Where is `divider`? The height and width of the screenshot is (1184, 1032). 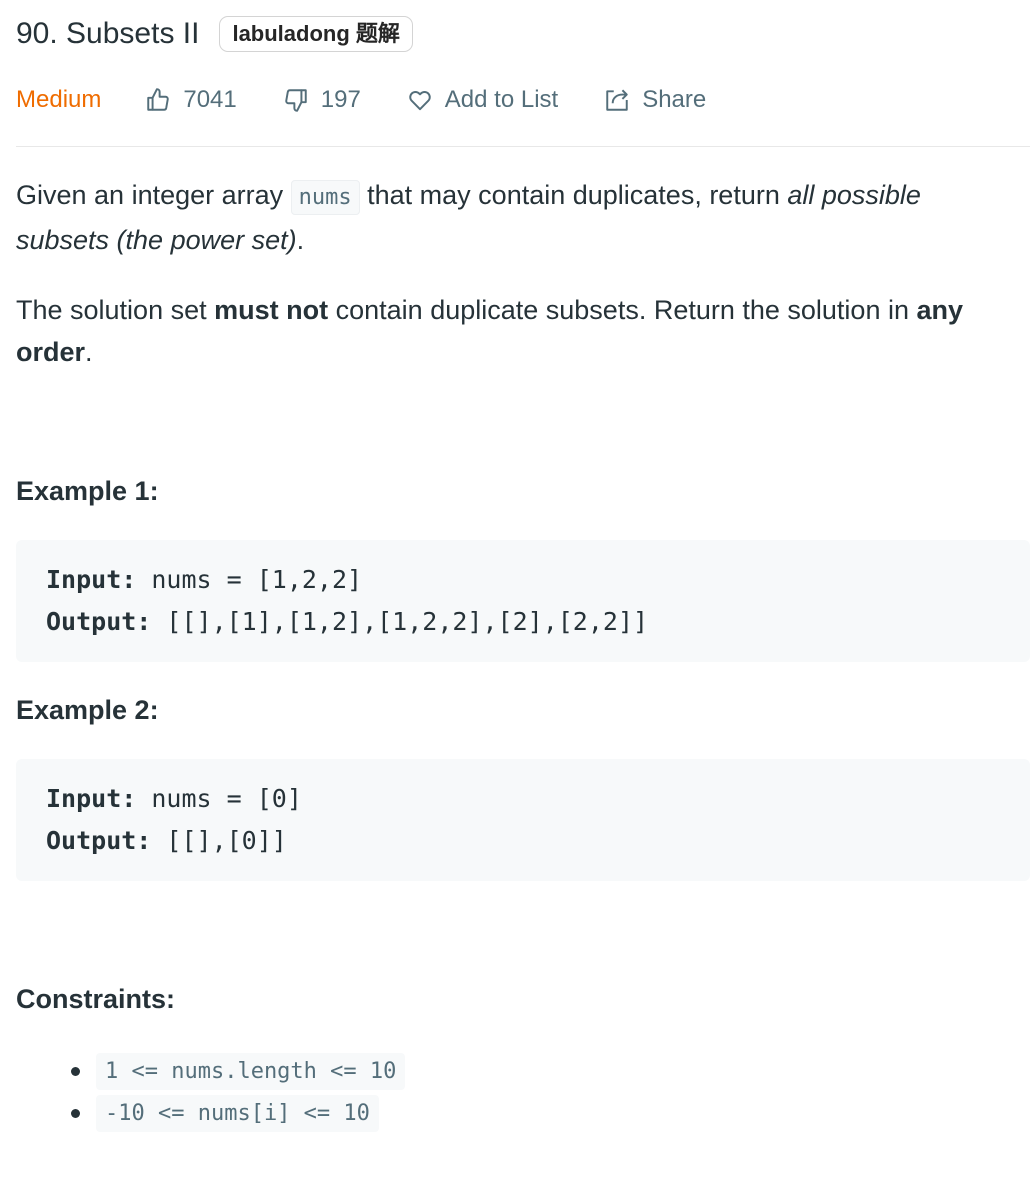
divider is located at coordinates (523, 146).